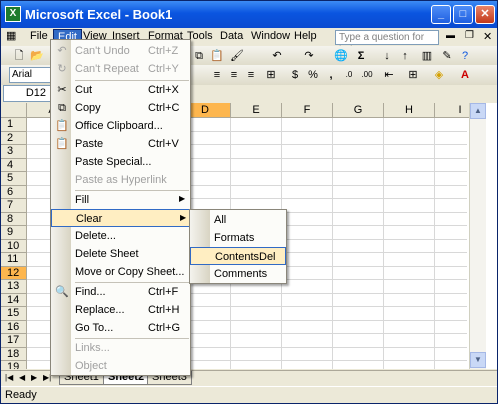 This screenshot has height=404, width=498. I want to click on borders-icon: ⊞, so click(413, 75).